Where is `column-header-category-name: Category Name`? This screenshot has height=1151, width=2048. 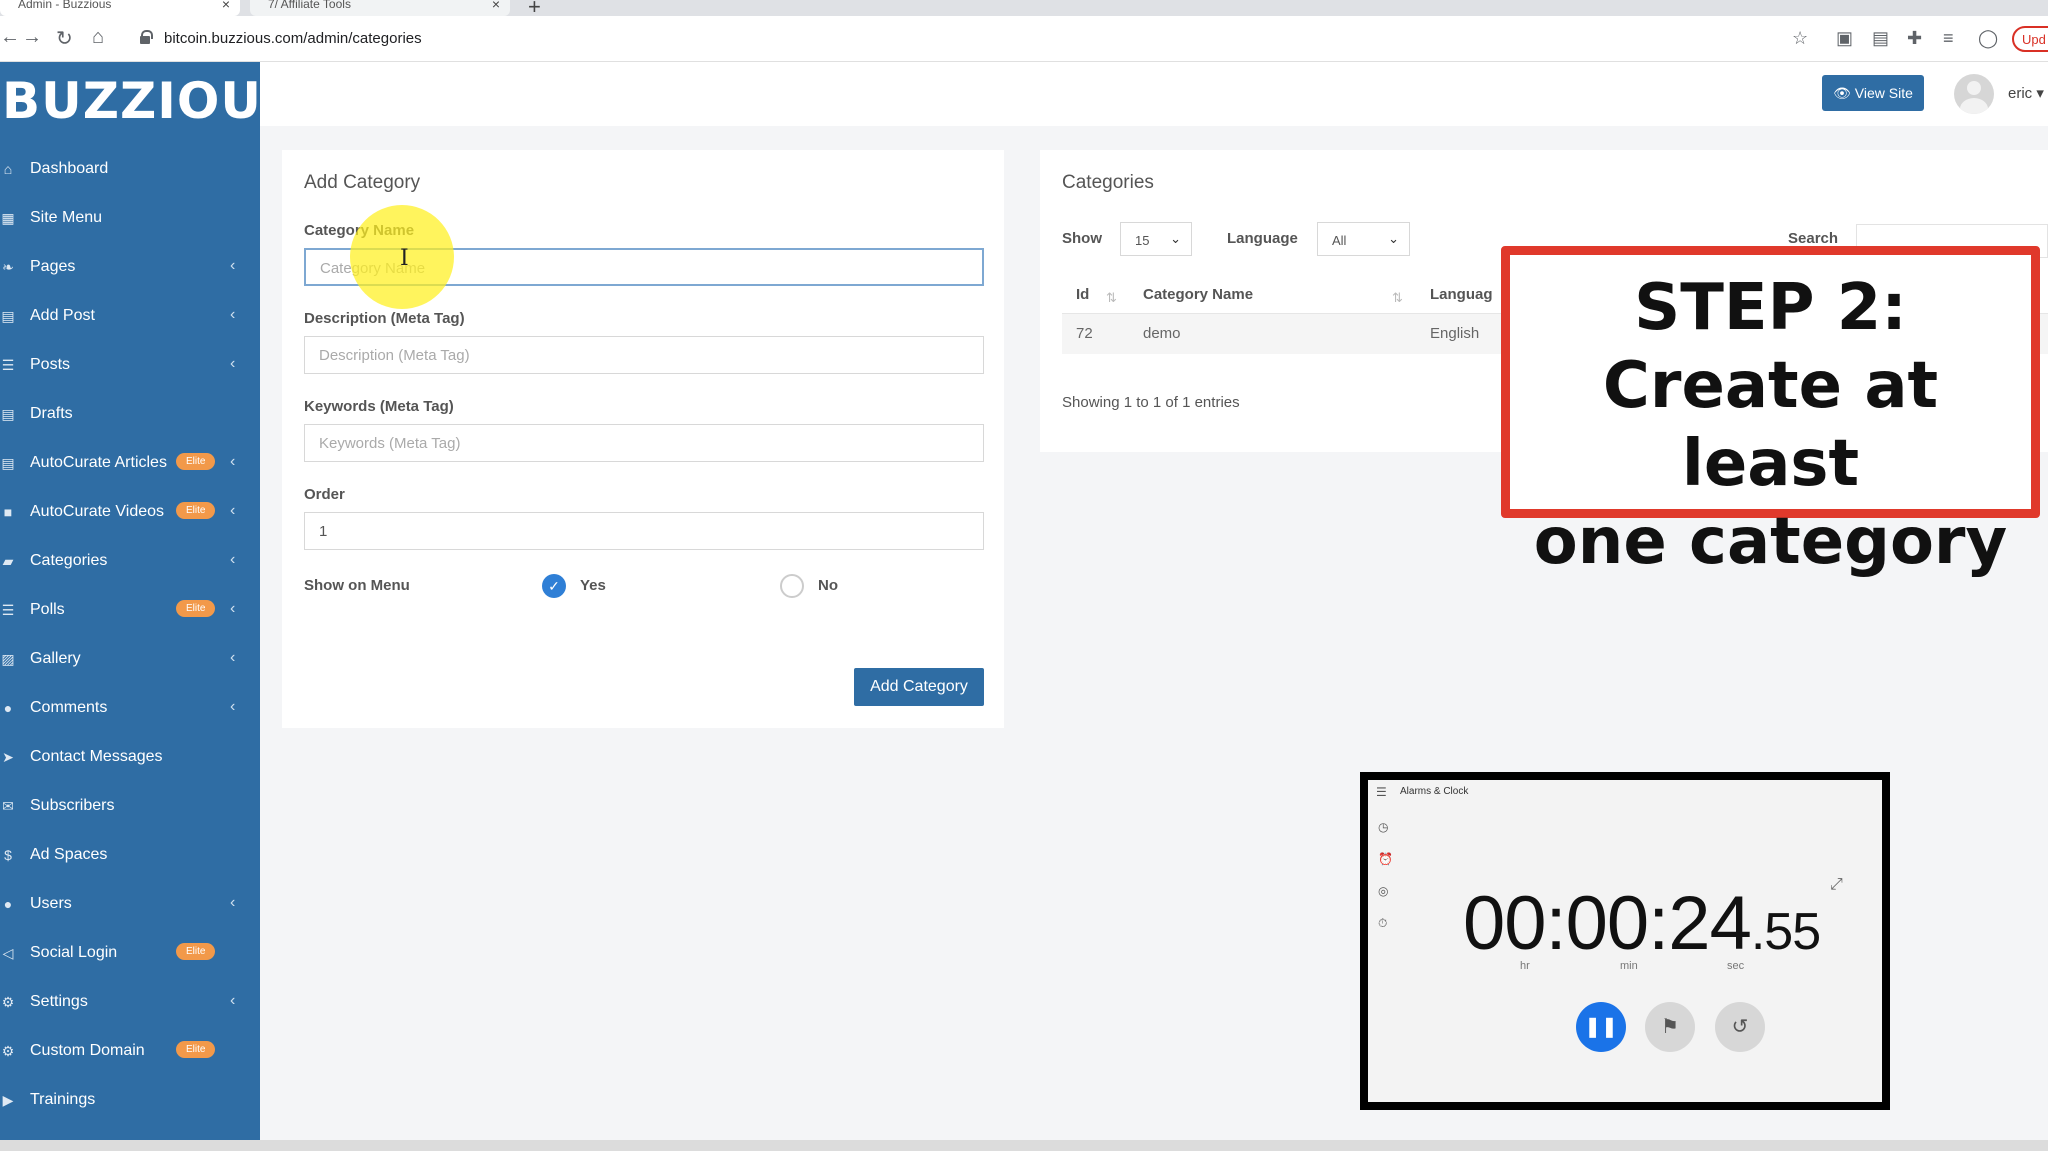 column-header-category-name: Category Name is located at coordinates (1198, 294).